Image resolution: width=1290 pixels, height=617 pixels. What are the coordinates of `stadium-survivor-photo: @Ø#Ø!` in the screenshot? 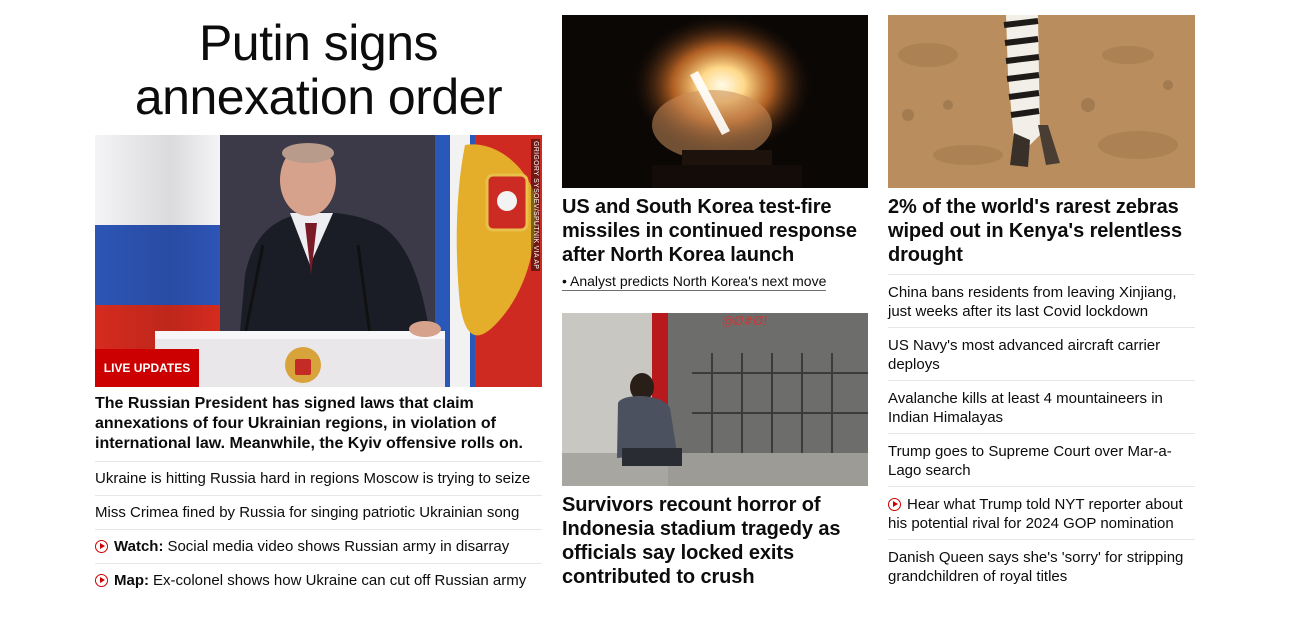 It's located at (715, 399).